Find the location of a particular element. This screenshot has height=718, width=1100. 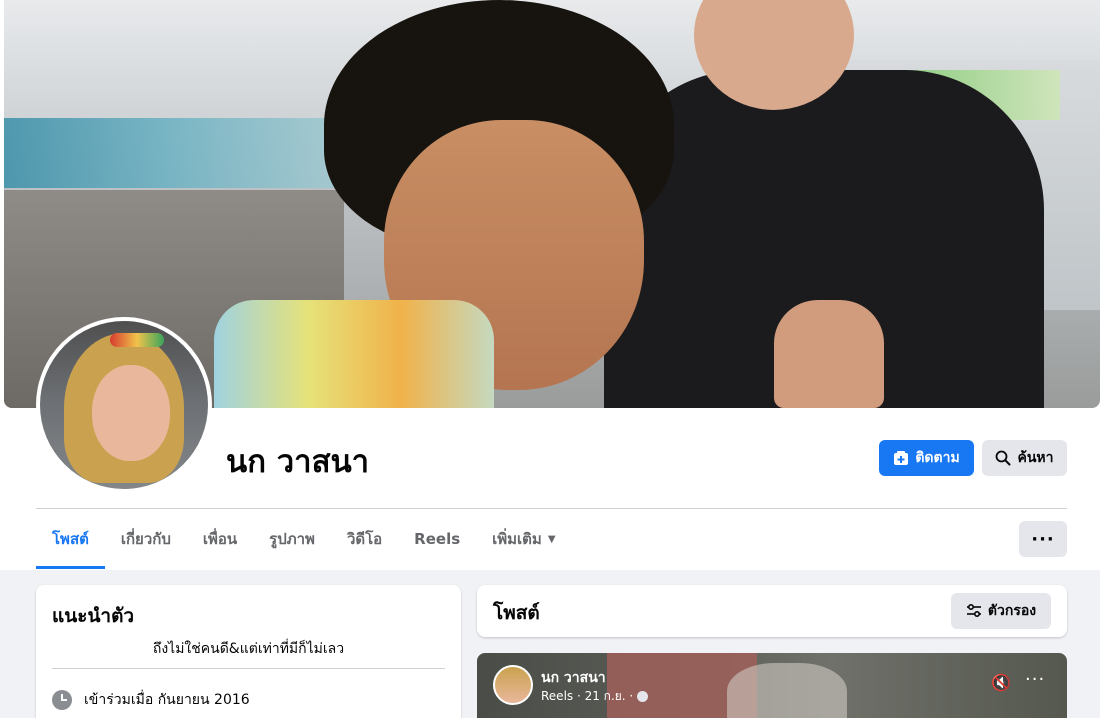

search-label: ค้นหา is located at coordinates (1035, 458).